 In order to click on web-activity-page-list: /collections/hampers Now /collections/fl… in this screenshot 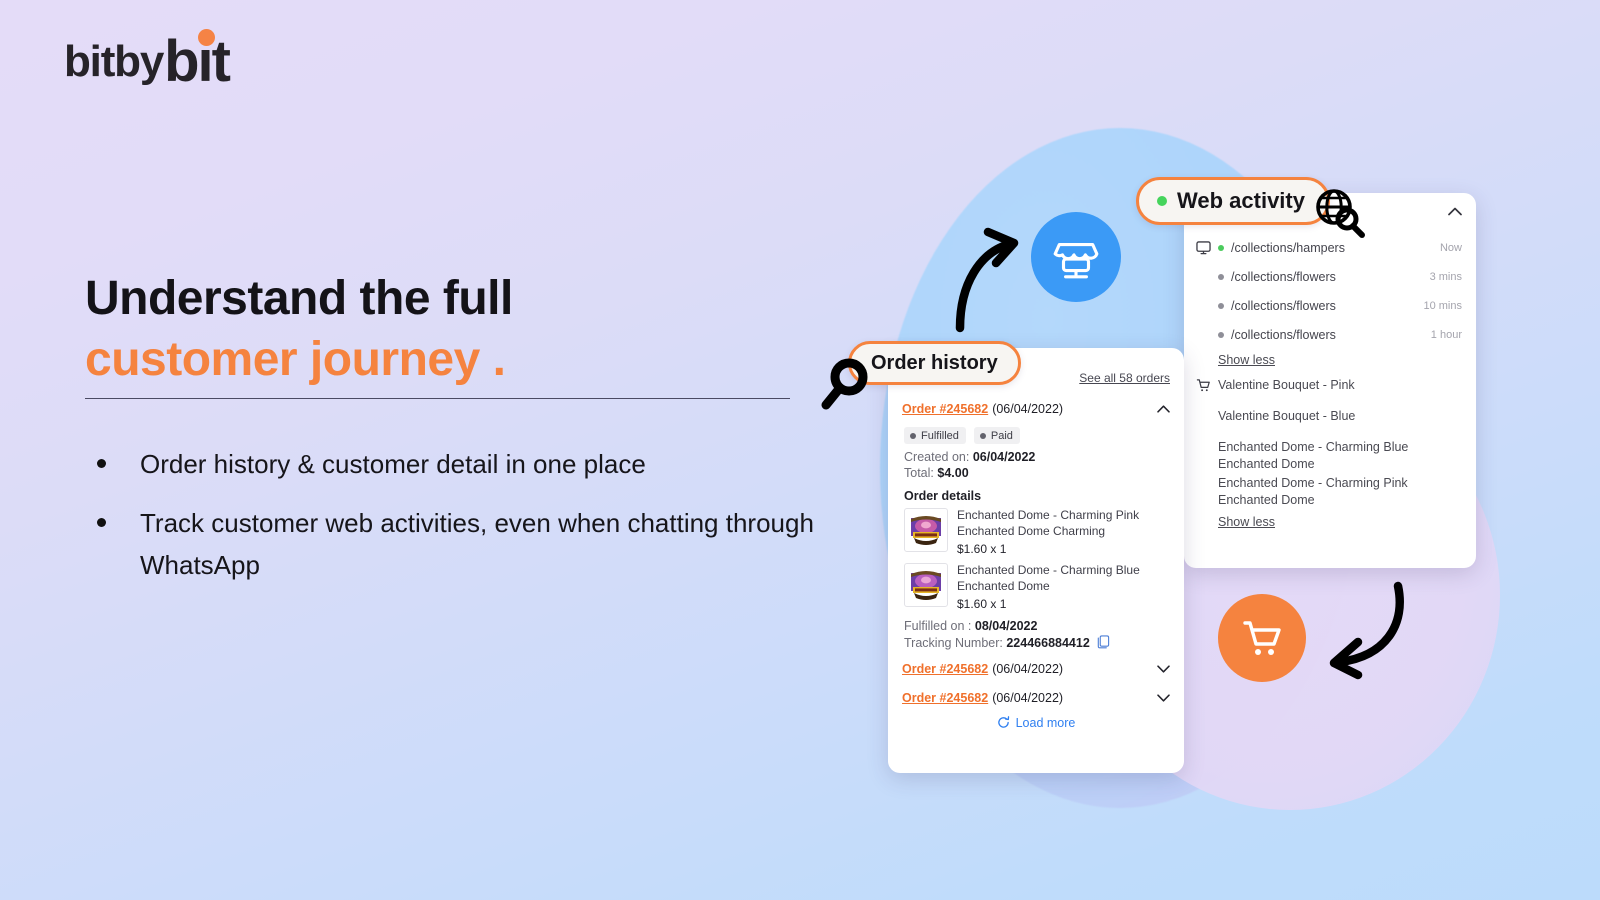, I will do `click(1330, 303)`.